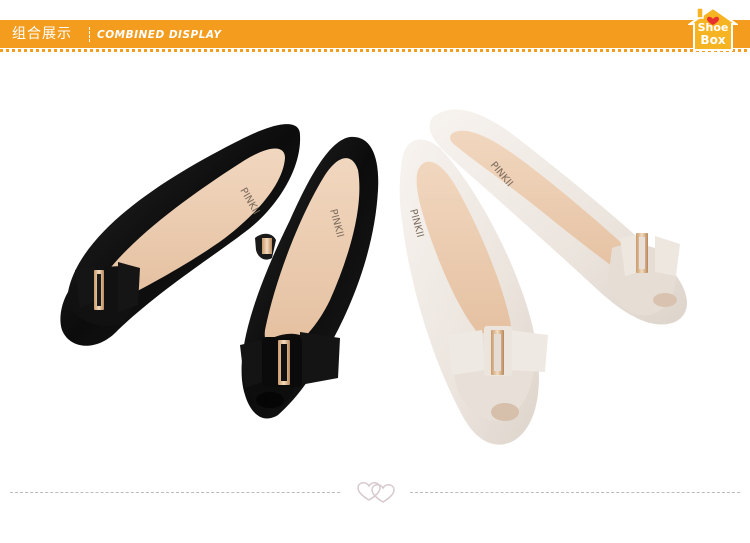 The image size is (750, 543). I want to click on shoebox-logo: Shoe Box, so click(713, 29).